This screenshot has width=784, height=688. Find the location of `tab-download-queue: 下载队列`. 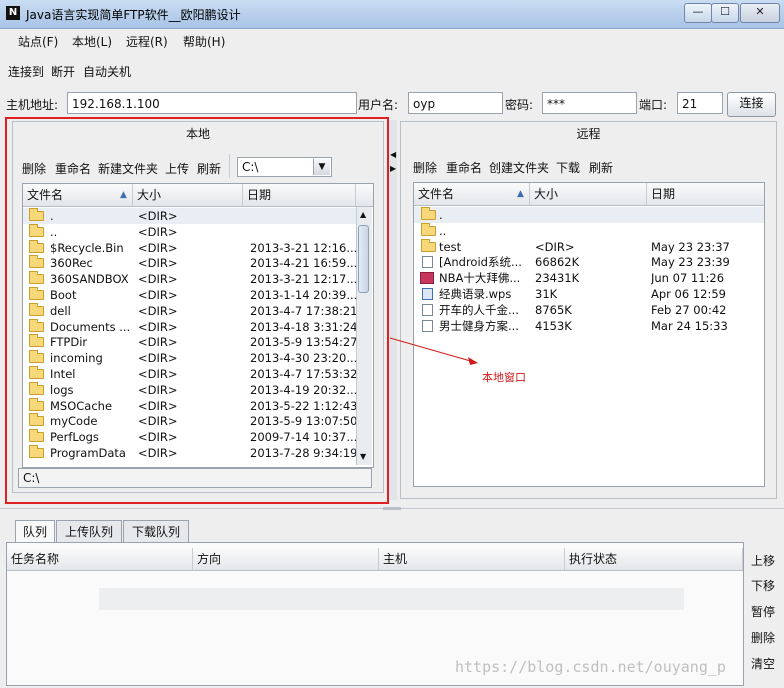

tab-download-queue: 下载队列 is located at coordinates (156, 531).